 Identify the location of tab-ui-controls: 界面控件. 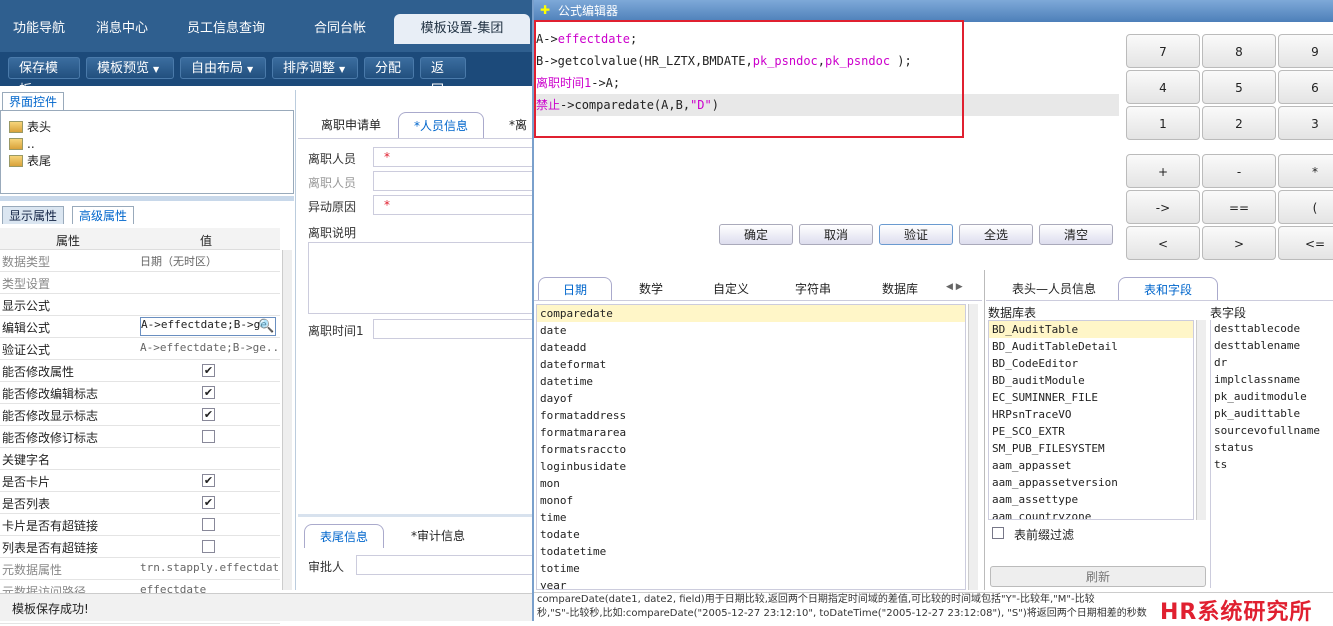
(33, 101).